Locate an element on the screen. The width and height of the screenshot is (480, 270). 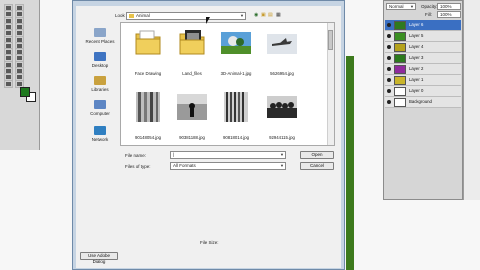
layer-row: Background is located at coordinates (423, 102).